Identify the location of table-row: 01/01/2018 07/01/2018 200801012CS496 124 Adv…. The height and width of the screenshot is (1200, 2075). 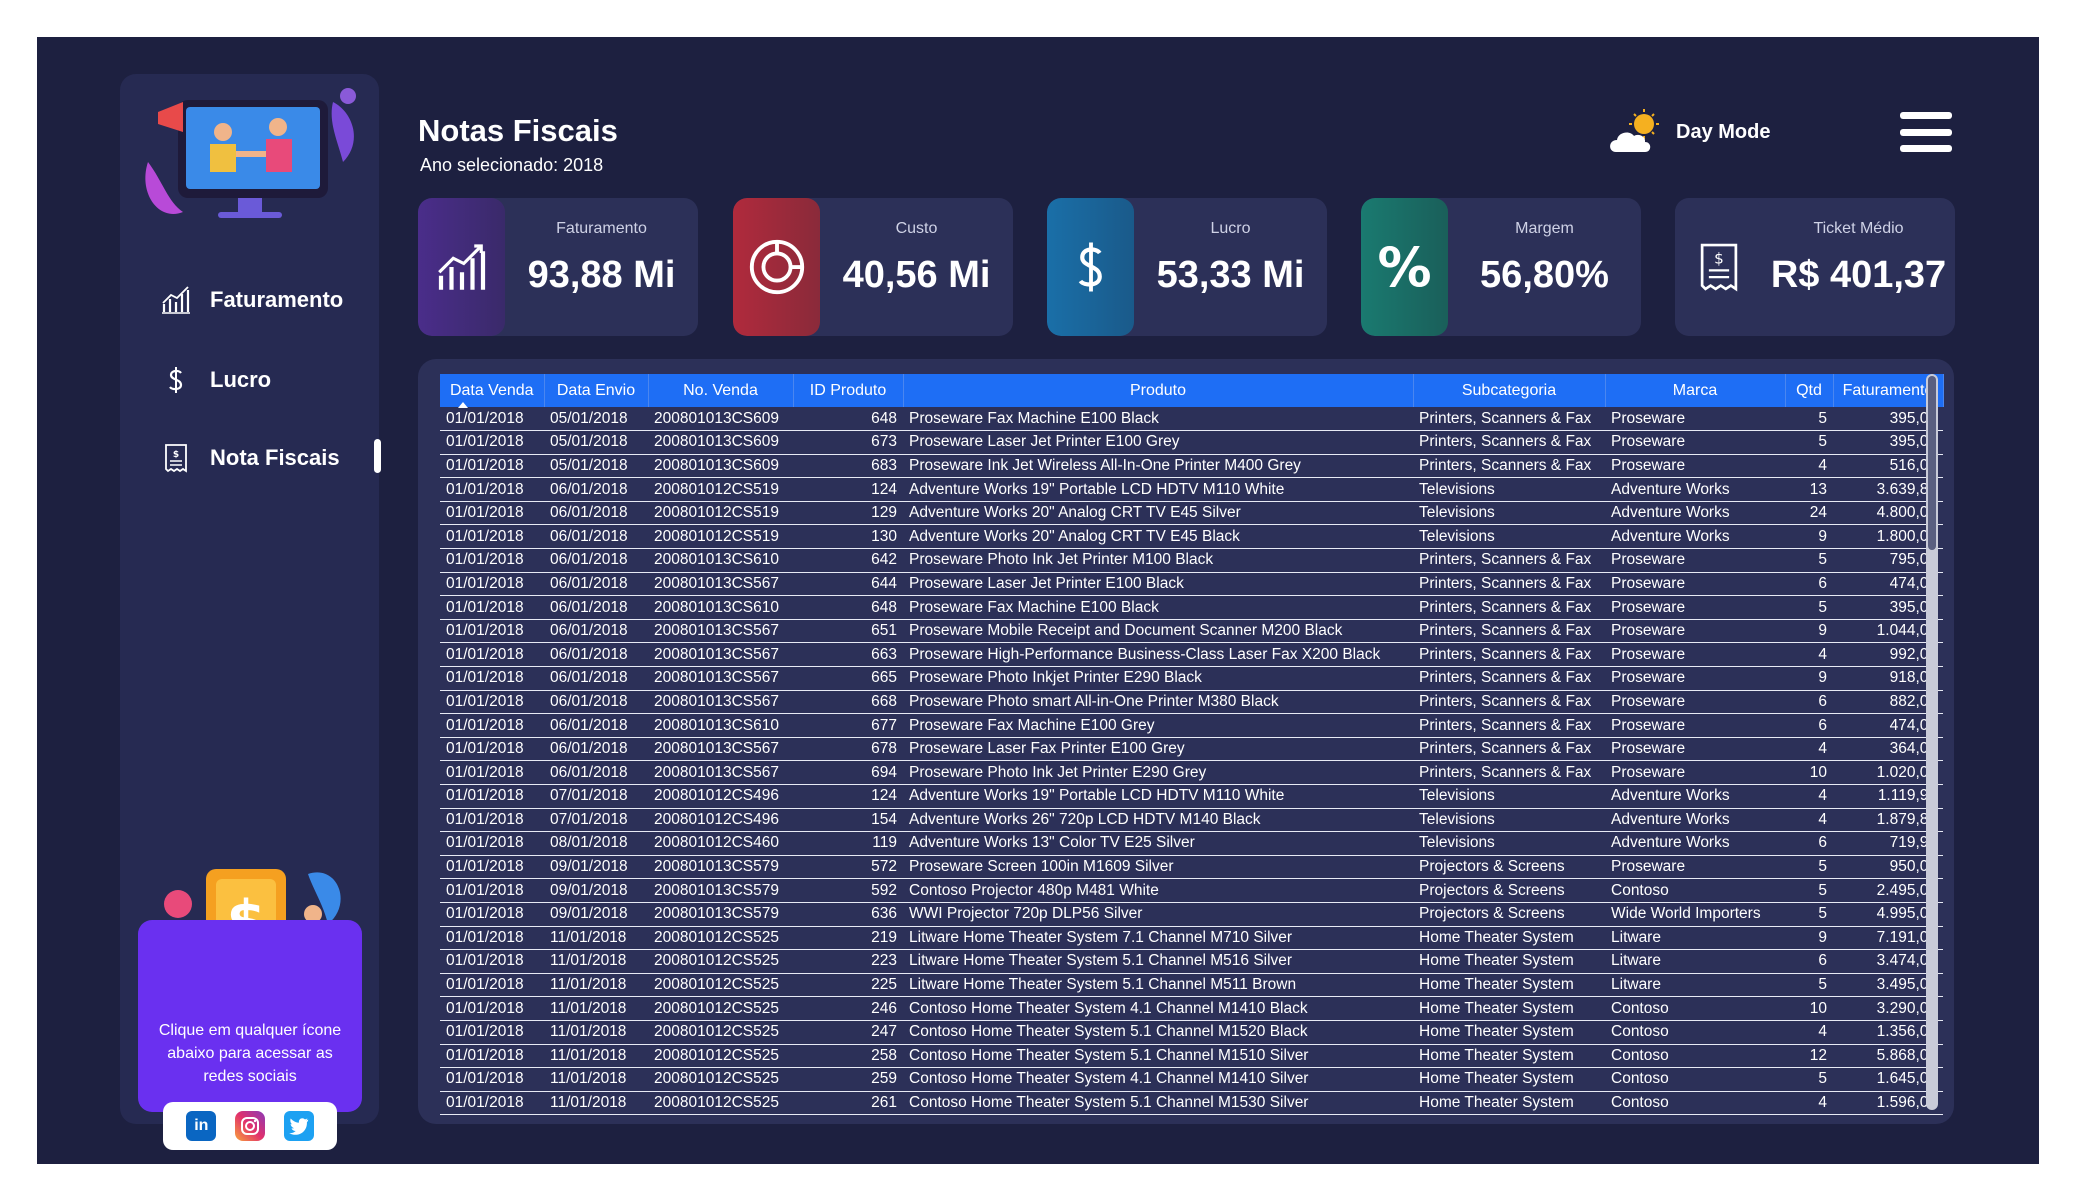
(1191, 796).